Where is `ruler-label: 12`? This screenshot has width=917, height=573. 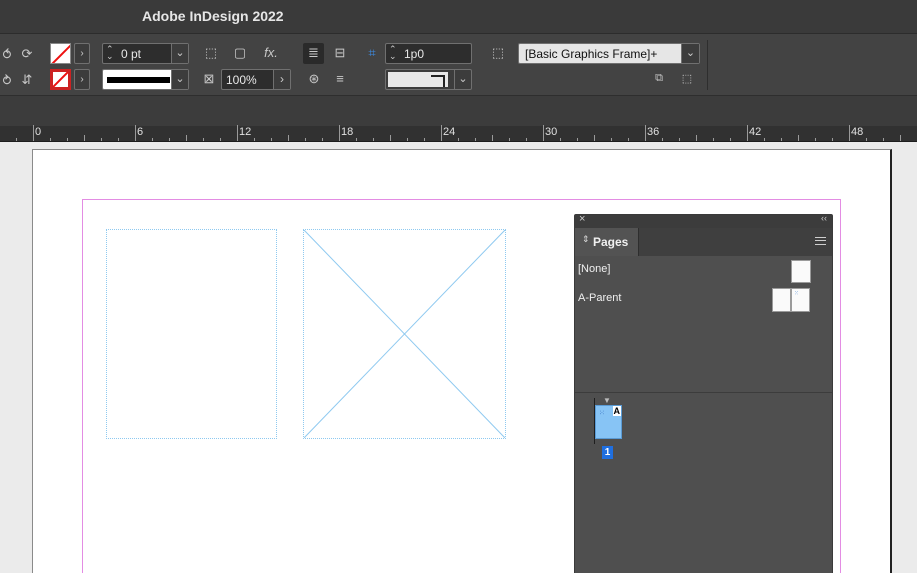 ruler-label: 12 is located at coordinates (245, 132).